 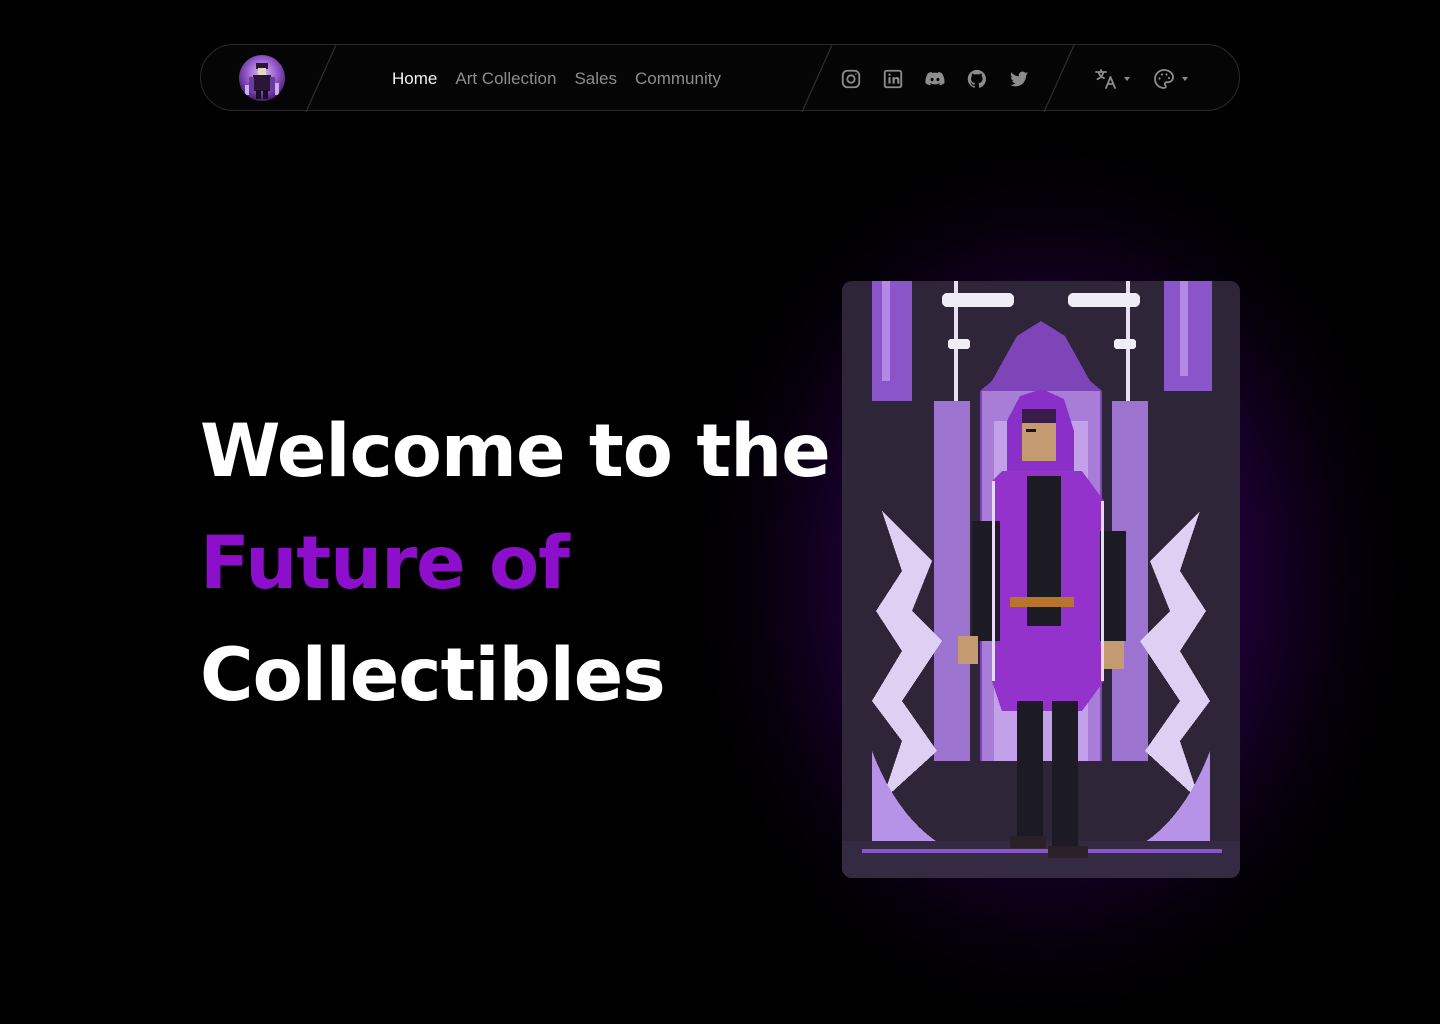 I want to click on github-icon, so click(x=977, y=79).